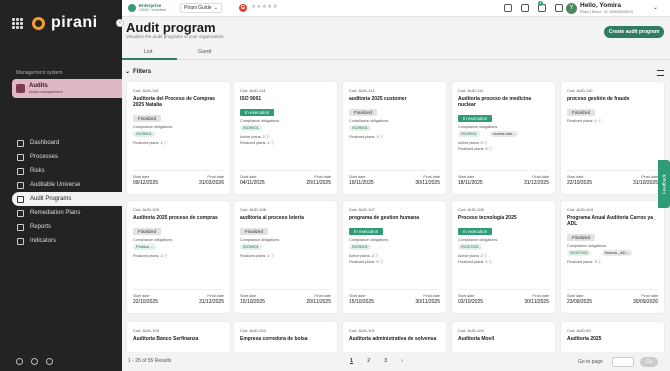  What do you see at coordinates (201, 8) in the screenshot?
I see `pirani-guide-select: Pirani Guide ⌄` at bounding box center [201, 8].